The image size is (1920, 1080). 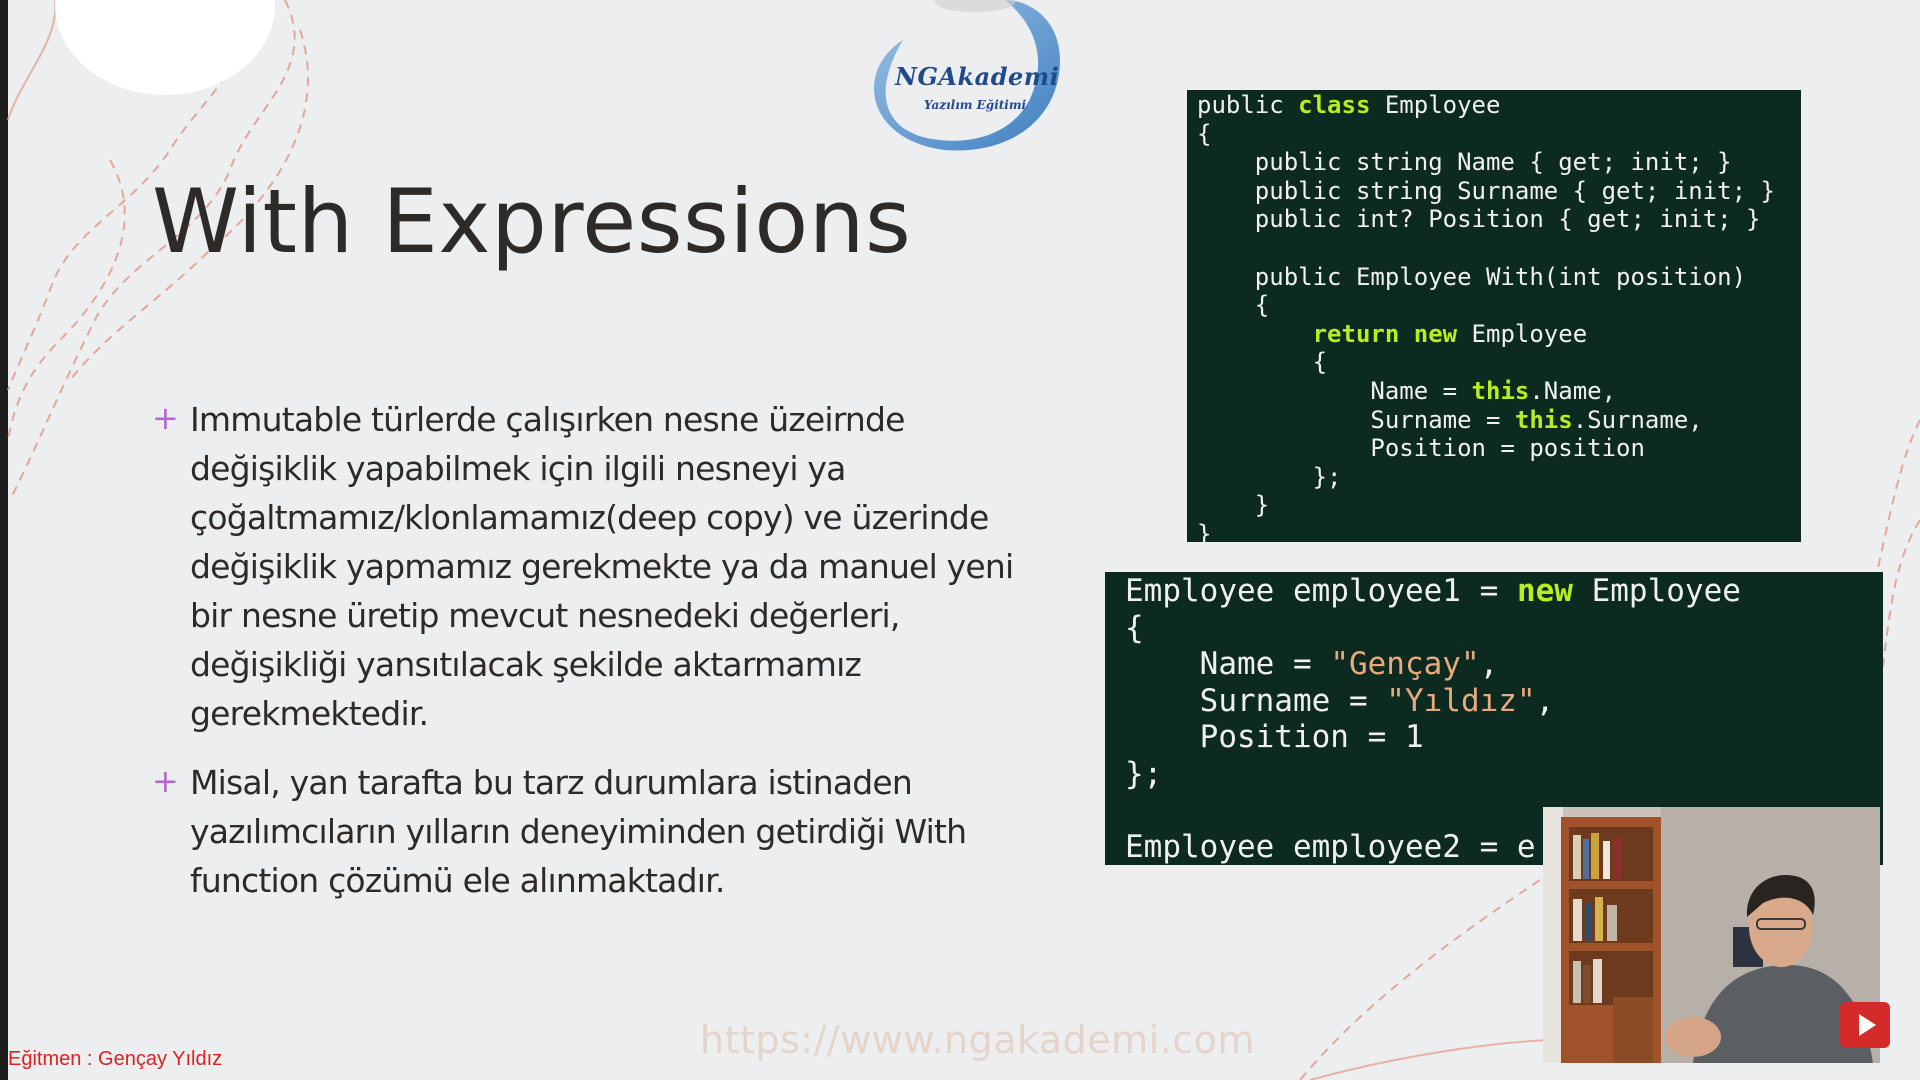 What do you see at coordinates (1865, 1025) in the screenshot?
I see `play-button-icon` at bounding box center [1865, 1025].